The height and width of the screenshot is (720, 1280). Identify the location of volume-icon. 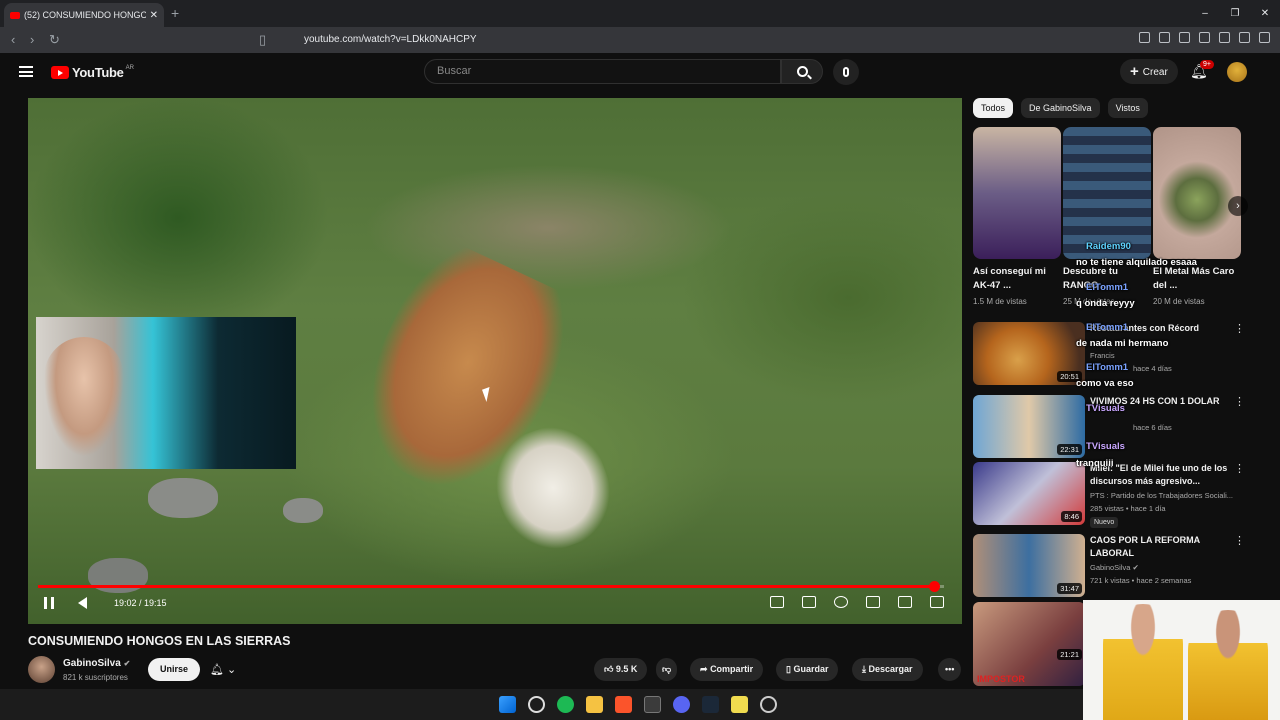
(82, 603).